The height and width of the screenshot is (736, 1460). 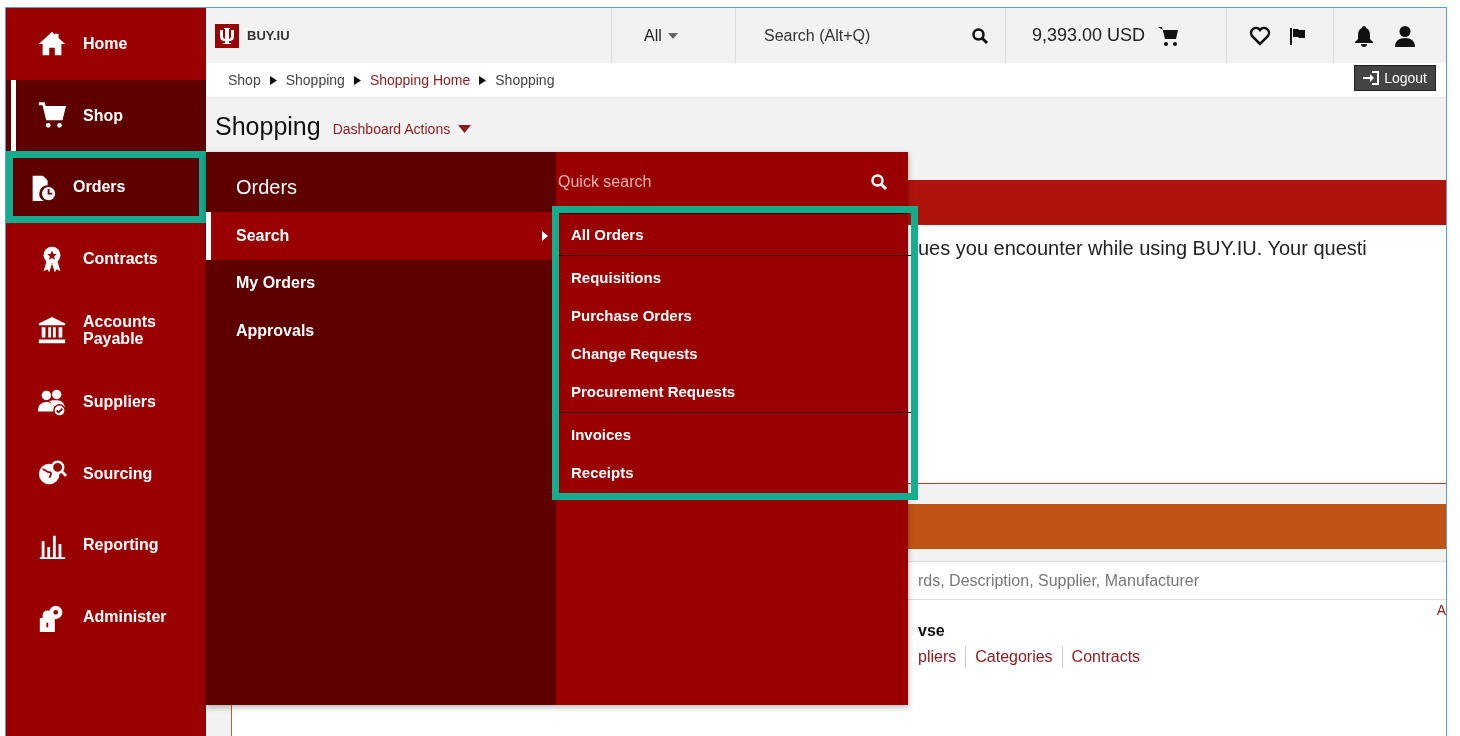 I want to click on bank-icon, so click(x=52, y=330).